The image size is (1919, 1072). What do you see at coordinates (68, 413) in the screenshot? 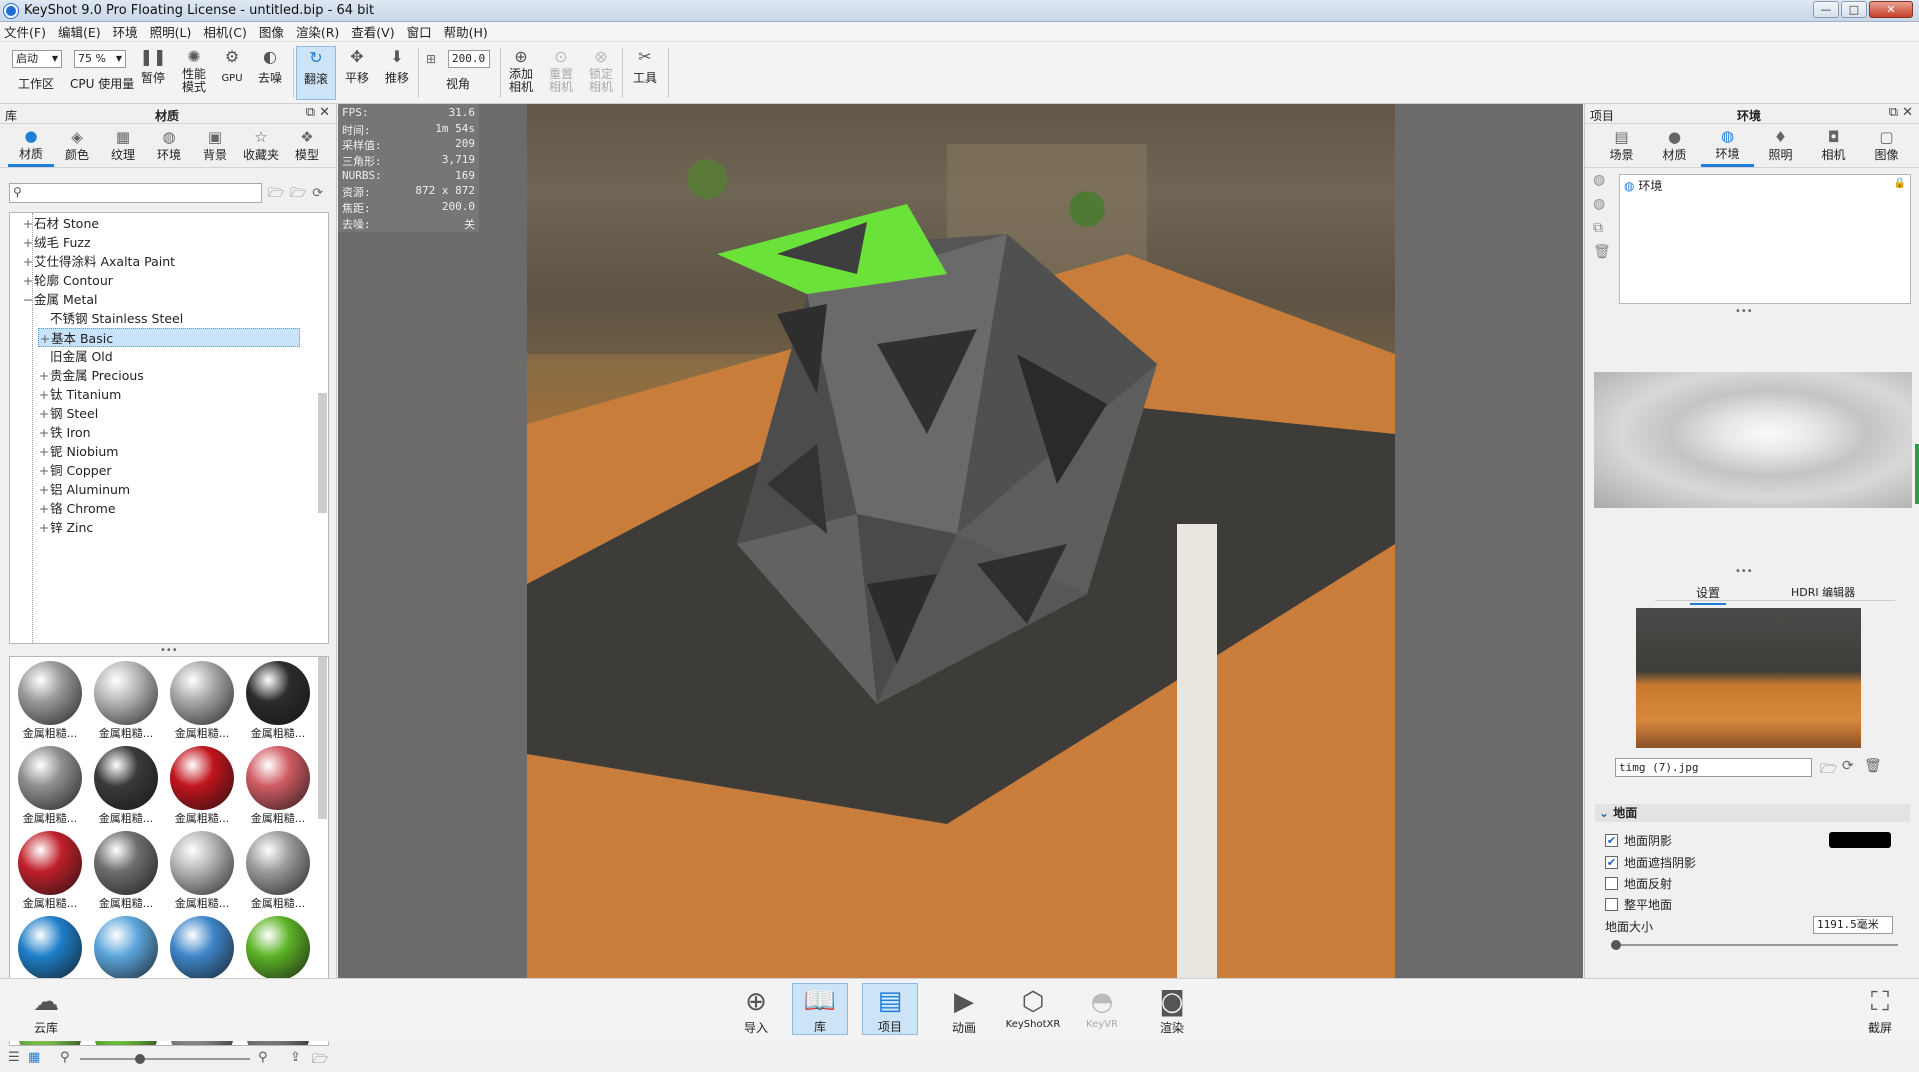
I see `tree-item: +钢 Steel` at bounding box center [68, 413].